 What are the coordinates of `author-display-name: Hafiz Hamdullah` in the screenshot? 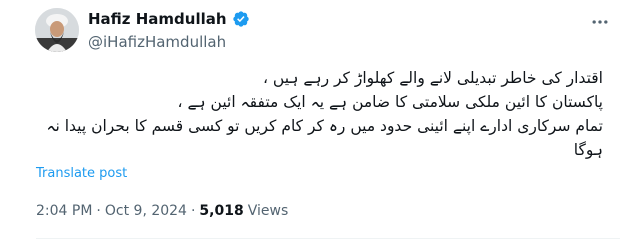 It's located at (157, 19).